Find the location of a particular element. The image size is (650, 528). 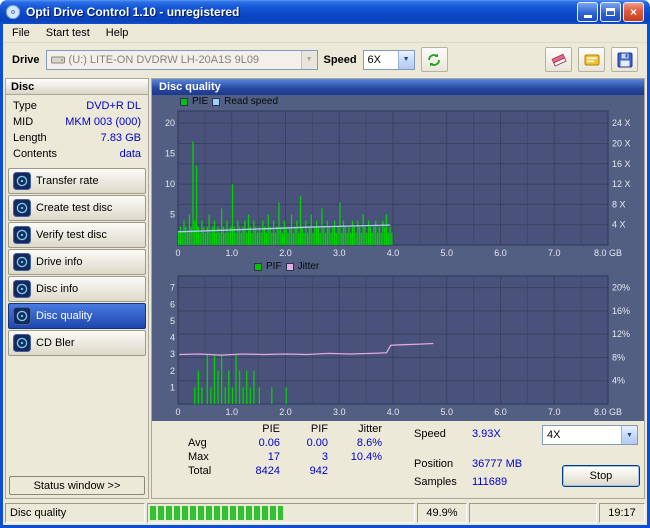

read-speed-legend-swatch is located at coordinates (216, 101).